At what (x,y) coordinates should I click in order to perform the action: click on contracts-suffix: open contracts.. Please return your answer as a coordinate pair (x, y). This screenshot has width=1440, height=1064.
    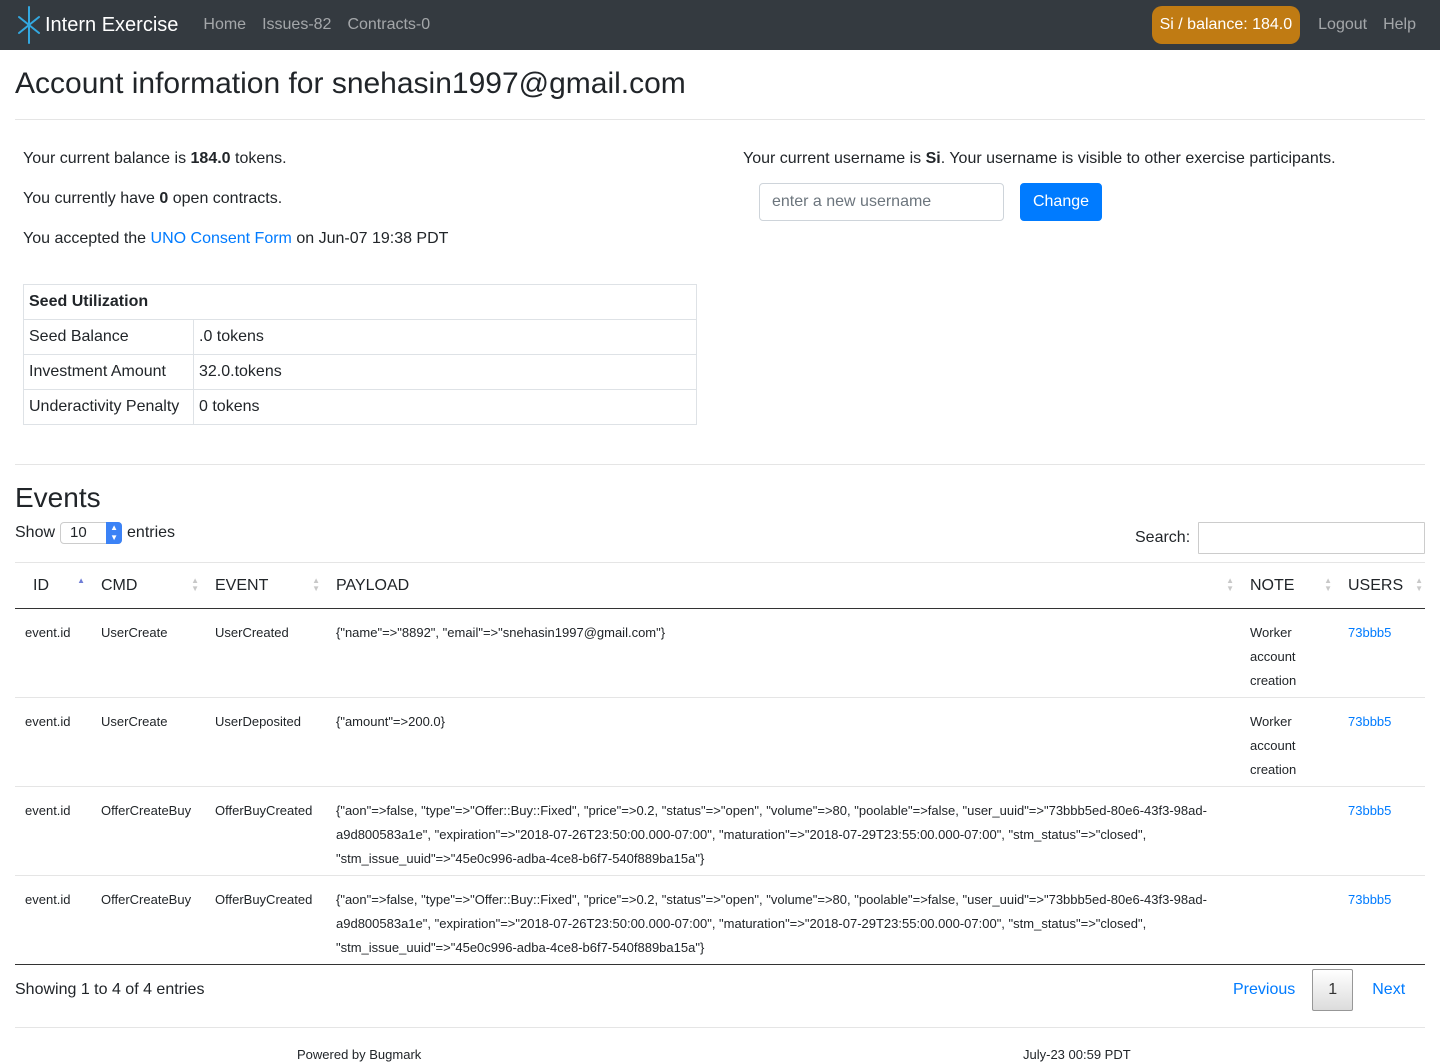
    Looking at the image, I should click on (225, 198).